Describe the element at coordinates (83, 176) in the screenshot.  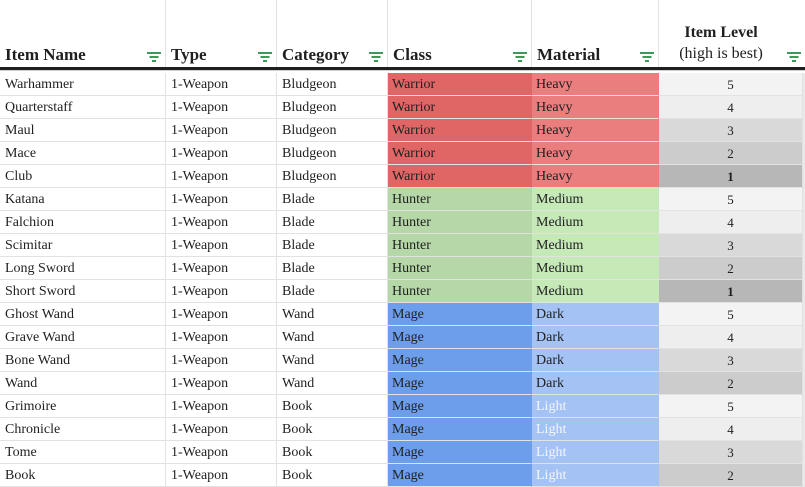
I see `cell-item-name: Club` at that location.